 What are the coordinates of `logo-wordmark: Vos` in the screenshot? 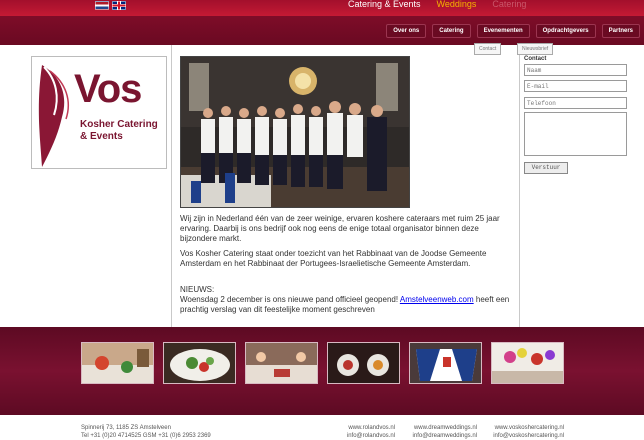 It's located at (108, 89).